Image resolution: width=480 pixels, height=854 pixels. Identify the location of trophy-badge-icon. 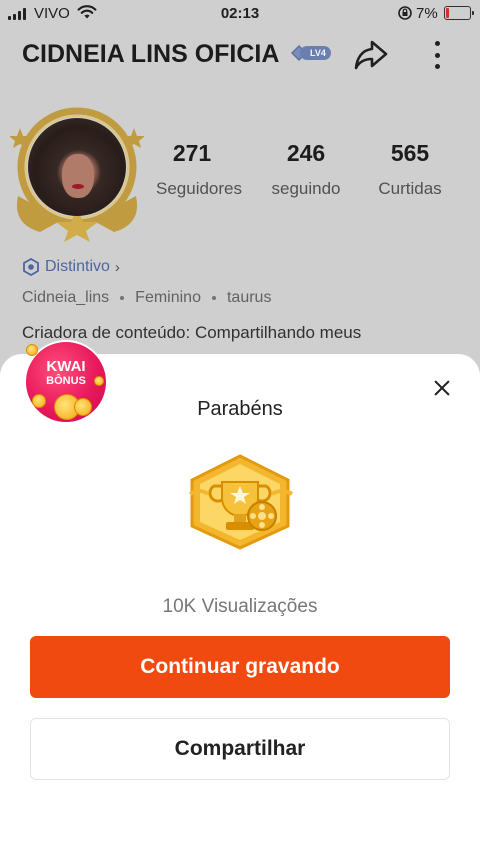
(241, 502).